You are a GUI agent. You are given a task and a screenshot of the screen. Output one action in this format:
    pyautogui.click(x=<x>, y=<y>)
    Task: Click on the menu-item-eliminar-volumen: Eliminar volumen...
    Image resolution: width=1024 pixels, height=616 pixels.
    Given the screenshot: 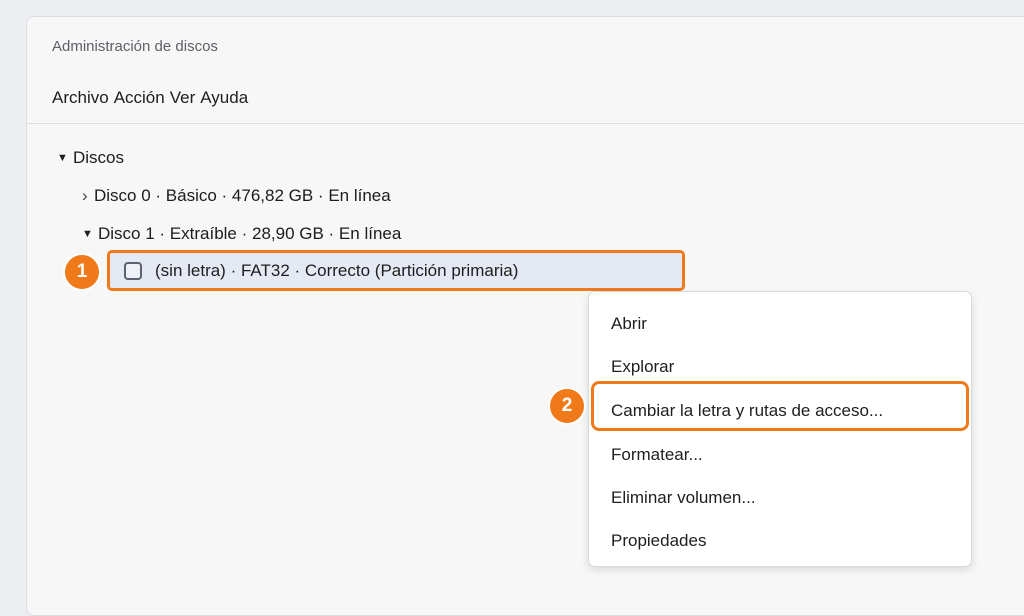 What is the action you would take?
    pyautogui.click(x=683, y=498)
    